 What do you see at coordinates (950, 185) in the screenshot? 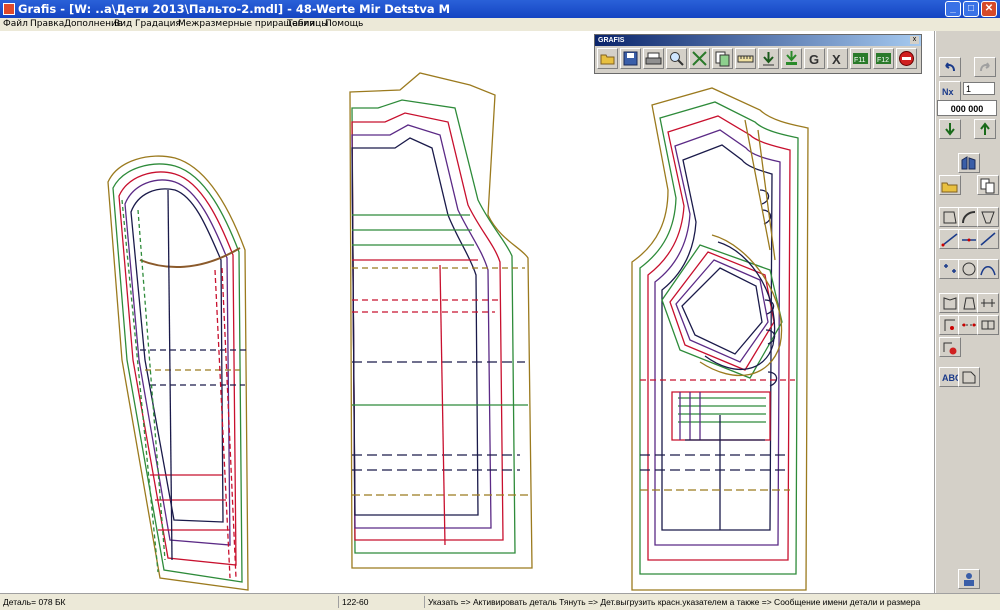
I see `open-pattern-icon` at bounding box center [950, 185].